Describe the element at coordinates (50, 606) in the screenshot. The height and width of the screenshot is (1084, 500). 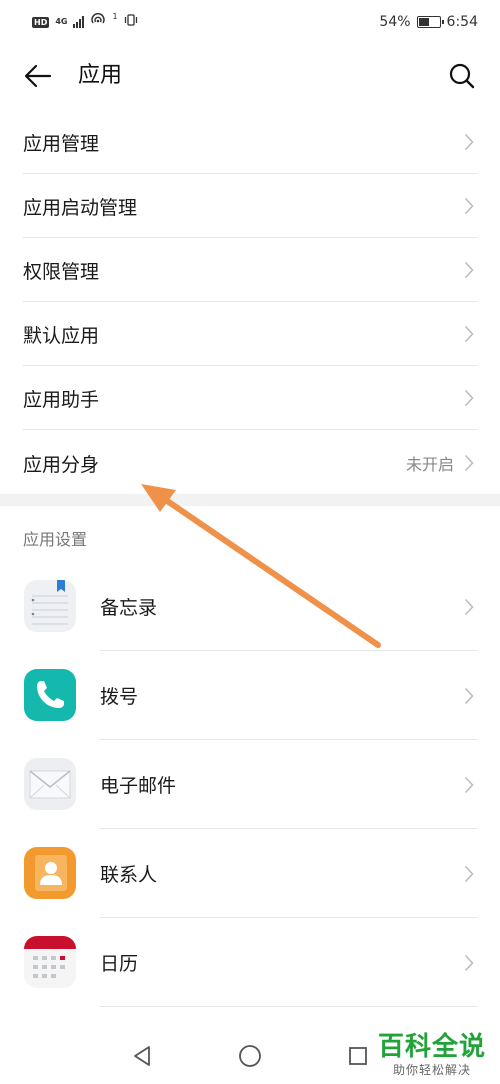
I see `notepad-icon` at that location.